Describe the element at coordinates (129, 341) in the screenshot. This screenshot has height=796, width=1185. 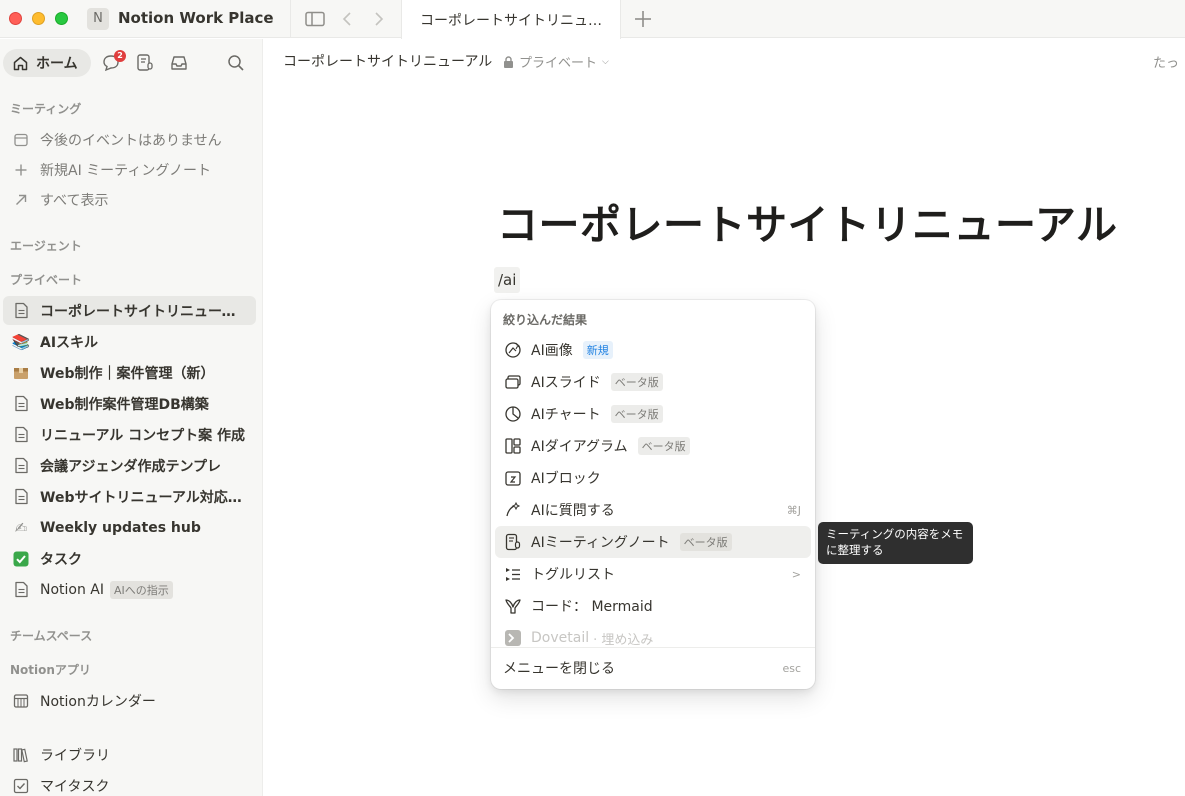
I see `sidebar-item-ai-skills: 📚 AIスキル` at that location.